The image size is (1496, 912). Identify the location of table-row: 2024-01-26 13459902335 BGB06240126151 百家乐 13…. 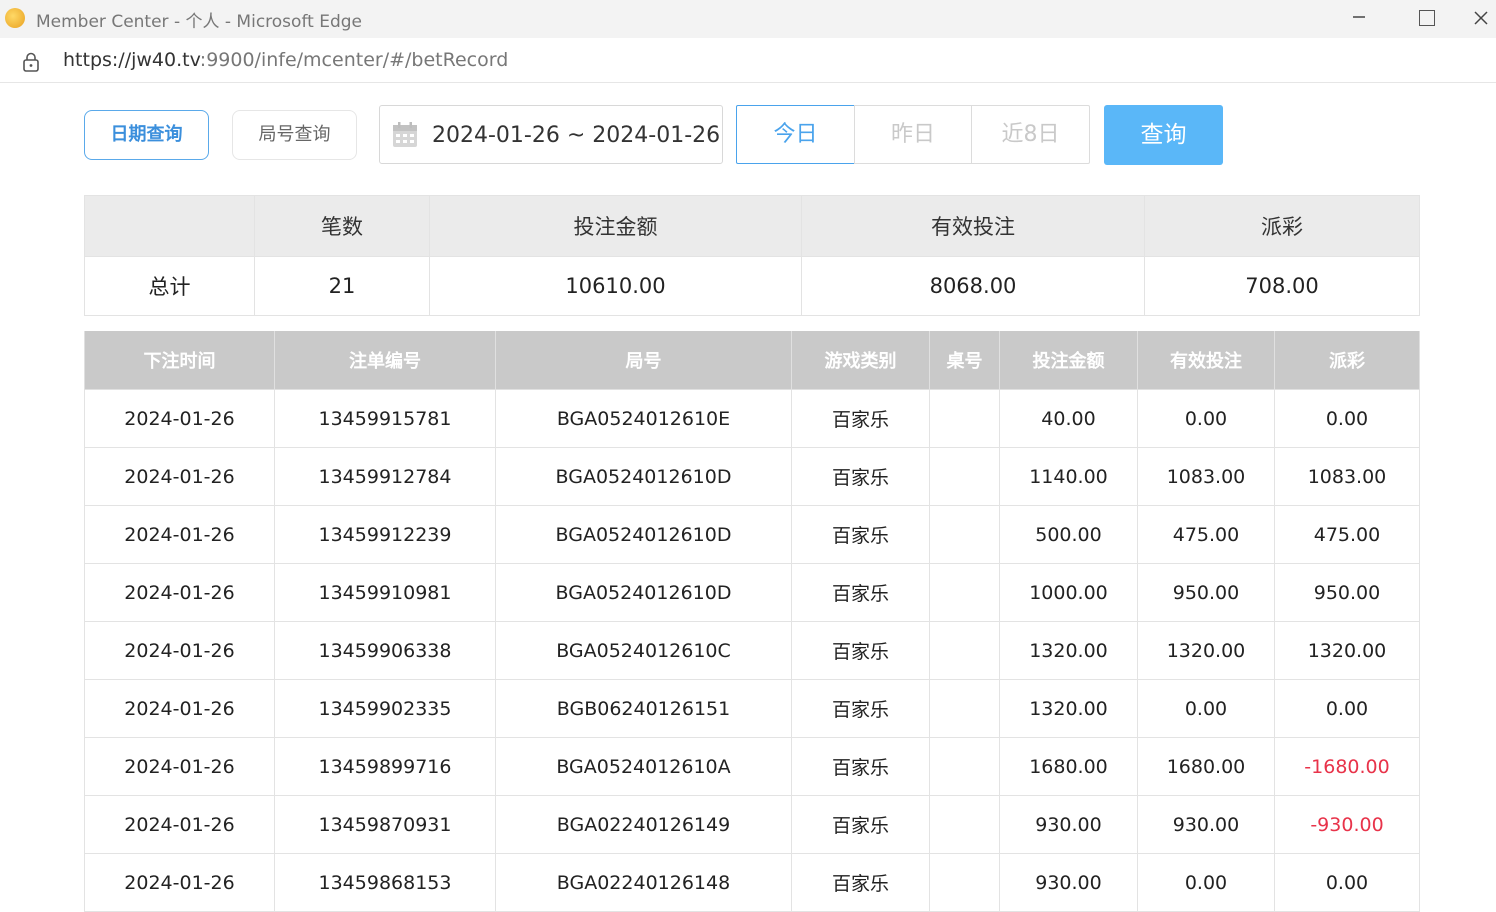
(752, 708).